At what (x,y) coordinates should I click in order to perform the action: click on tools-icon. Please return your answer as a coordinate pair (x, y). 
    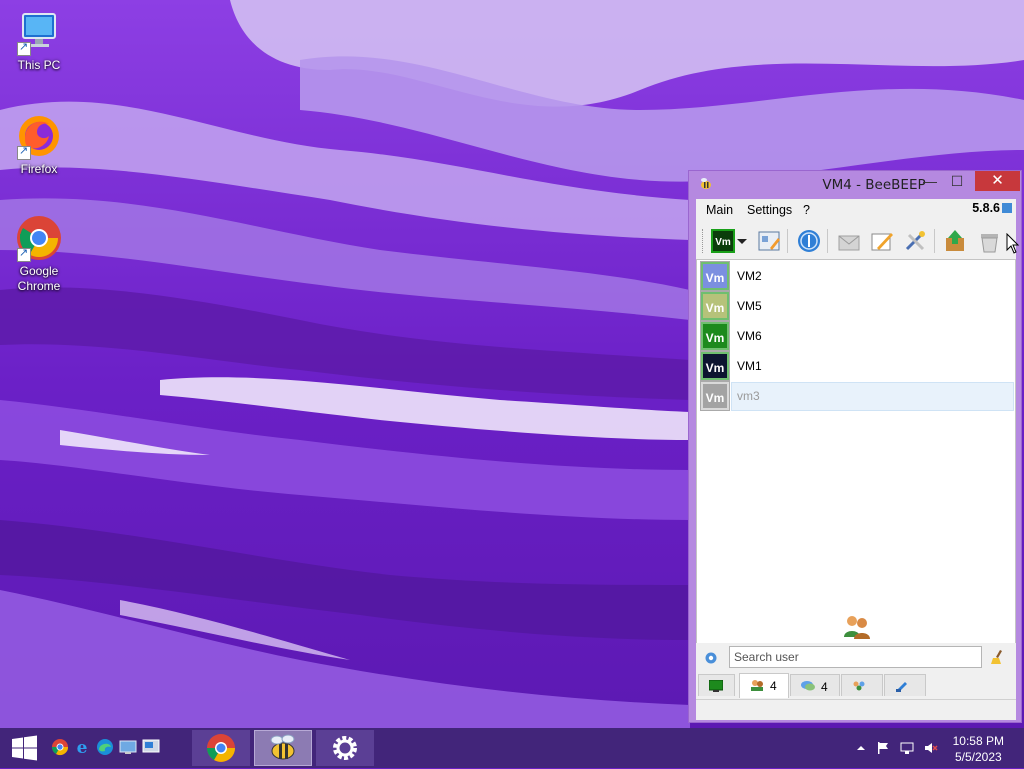
    Looking at the image, I should click on (915, 241).